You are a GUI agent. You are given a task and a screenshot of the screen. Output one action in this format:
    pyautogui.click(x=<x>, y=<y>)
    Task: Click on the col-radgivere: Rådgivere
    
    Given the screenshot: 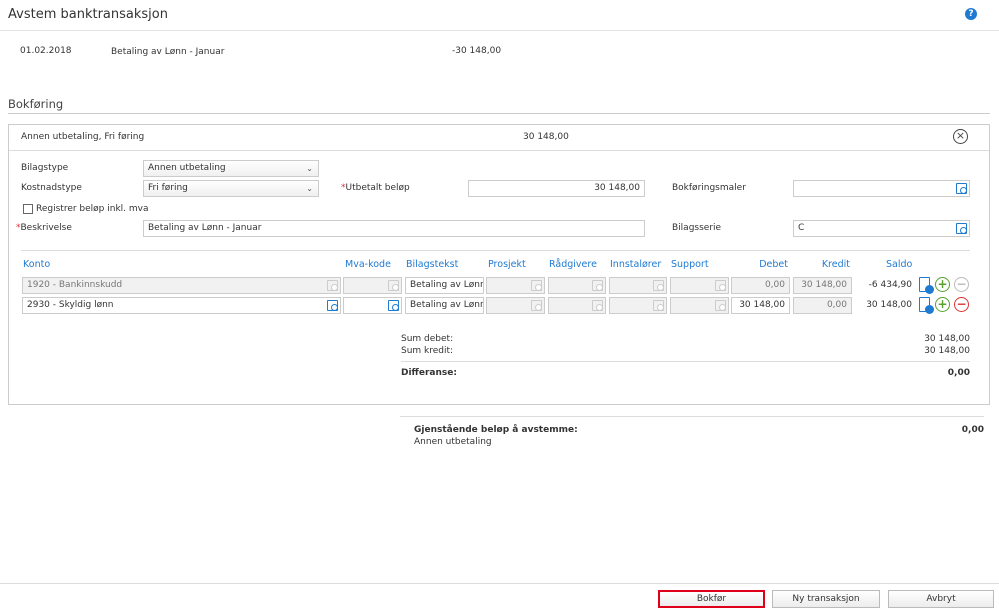 What is the action you would take?
    pyautogui.click(x=573, y=264)
    